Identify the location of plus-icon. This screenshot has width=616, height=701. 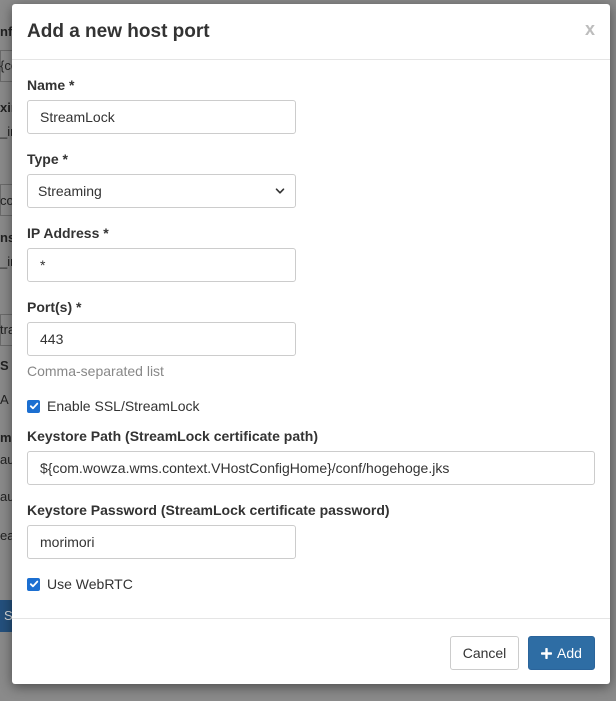
(547, 653).